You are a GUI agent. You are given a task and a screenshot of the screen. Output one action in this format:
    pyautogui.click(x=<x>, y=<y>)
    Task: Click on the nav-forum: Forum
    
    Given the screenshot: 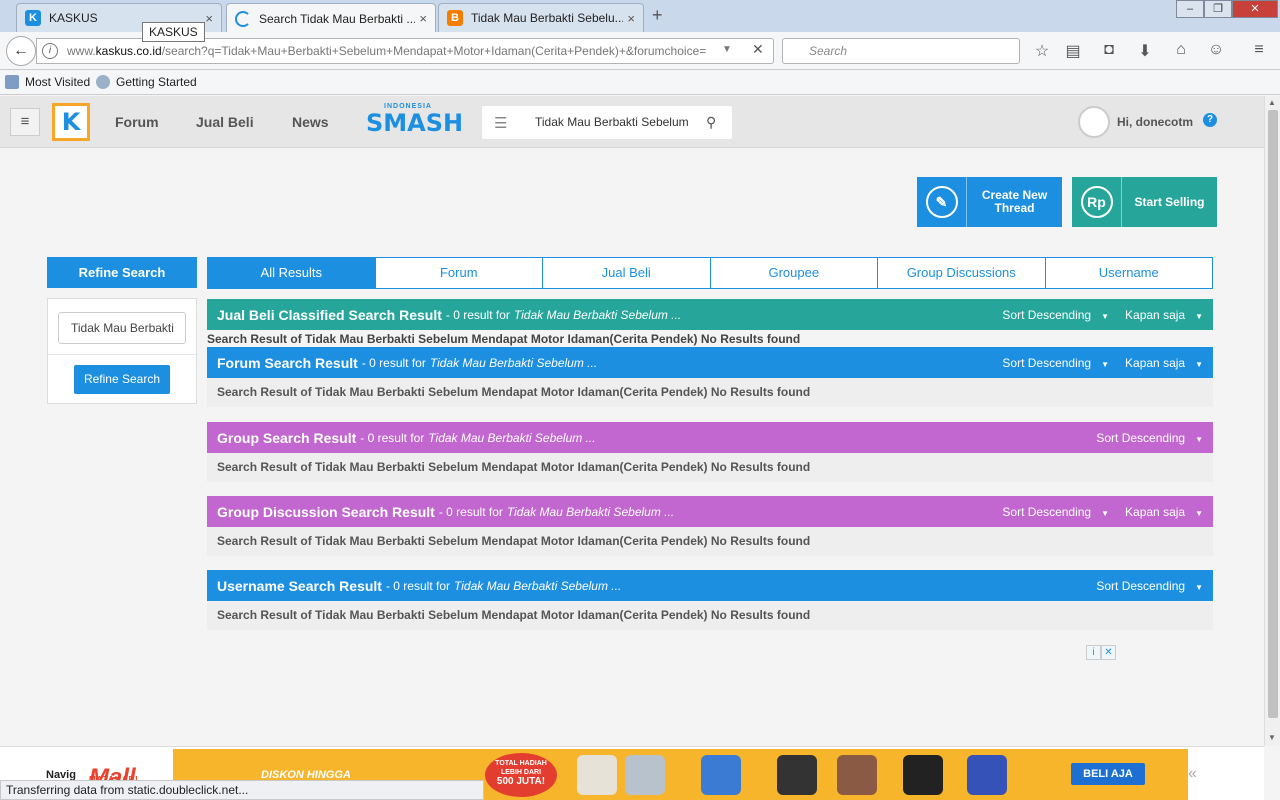 What is the action you would take?
    pyautogui.click(x=137, y=122)
    